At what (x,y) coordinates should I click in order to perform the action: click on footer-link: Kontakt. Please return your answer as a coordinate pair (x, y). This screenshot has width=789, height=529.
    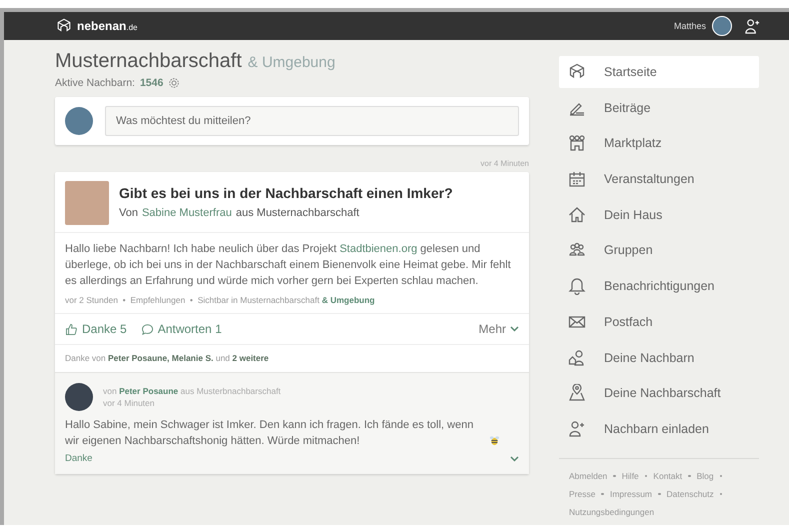
    Looking at the image, I should click on (667, 476).